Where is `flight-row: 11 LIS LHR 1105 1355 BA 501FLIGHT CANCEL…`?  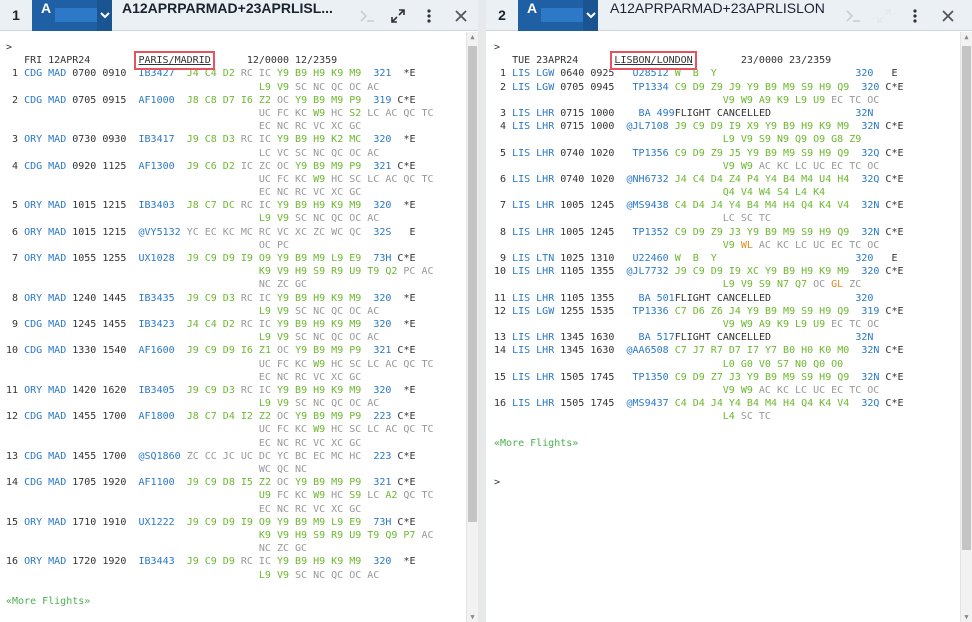
flight-row: 11 LIS LHR 1105 1355 BA 501FLIGHT CANCEL… is located at coordinates (727, 298).